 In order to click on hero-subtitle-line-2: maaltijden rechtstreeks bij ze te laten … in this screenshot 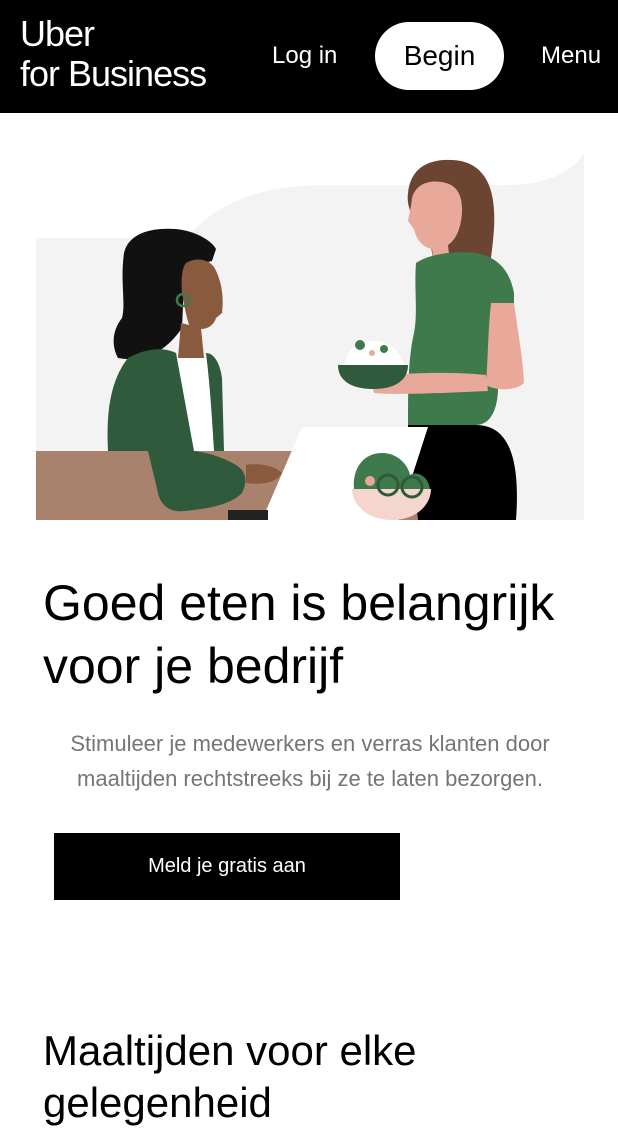, I will do `click(310, 778)`.